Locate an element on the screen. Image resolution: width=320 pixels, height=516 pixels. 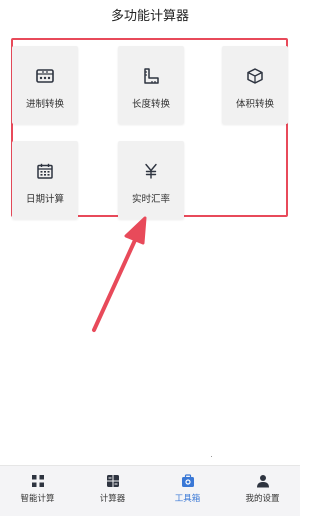
bottom-tab-bar: 智能计算 计算器 工具箱 我的设置 is located at coordinates (150, 490).